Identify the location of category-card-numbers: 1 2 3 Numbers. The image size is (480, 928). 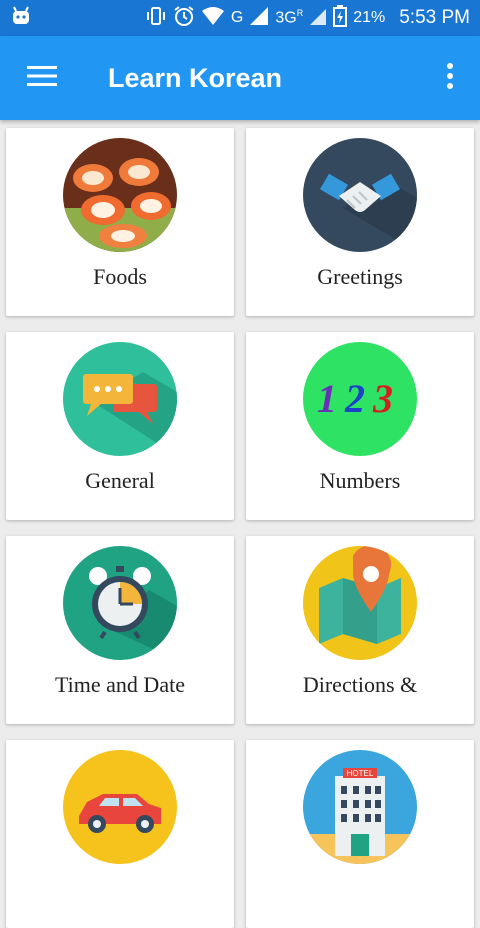
(360, 426).